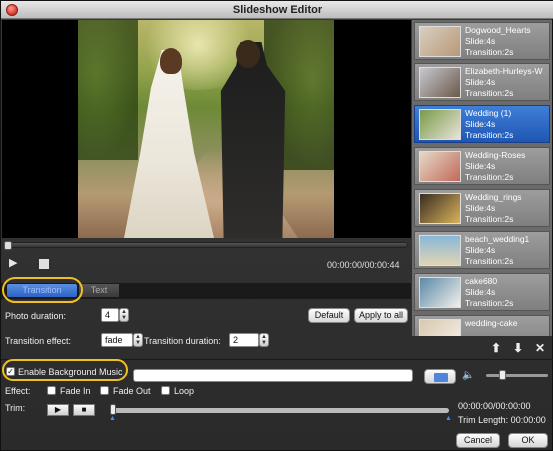  I want to click on slide-item: beach_wedding1 Slide:4s Transition:2s, so click(482, 250).